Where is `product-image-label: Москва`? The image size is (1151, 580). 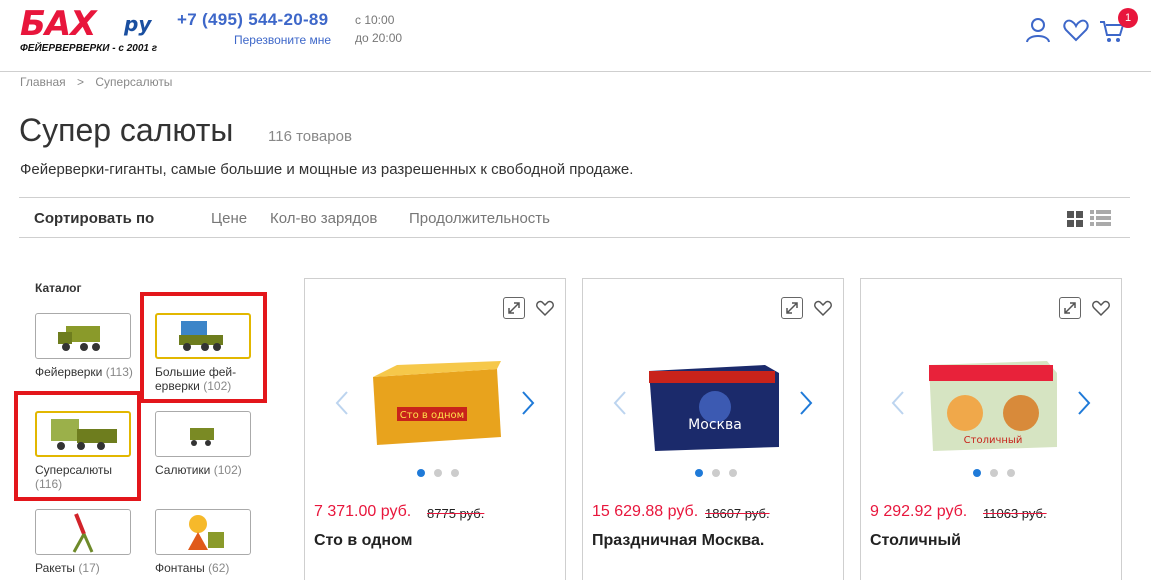
product-image-label: Москва is located at coordinates (715, 425).